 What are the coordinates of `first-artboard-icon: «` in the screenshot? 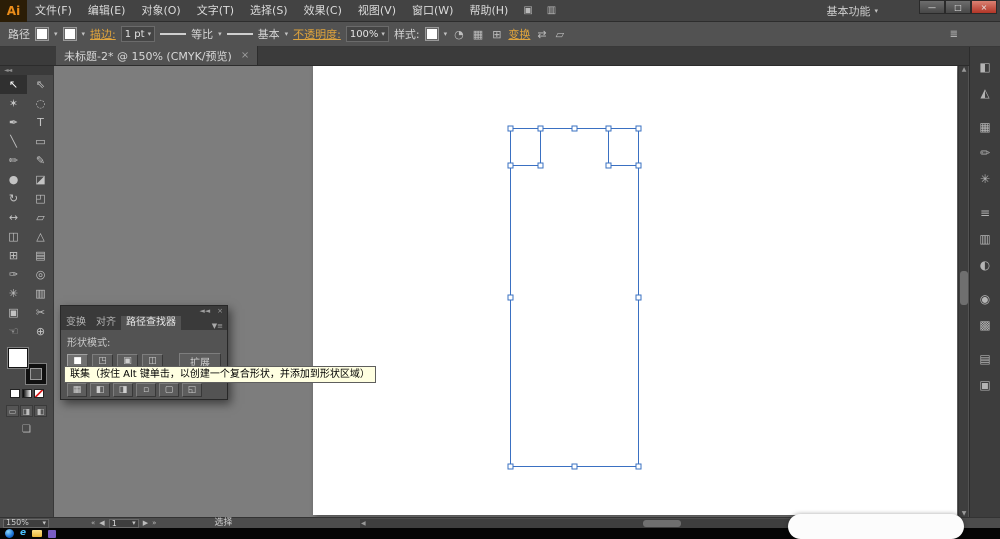 It's located at (93, 523).